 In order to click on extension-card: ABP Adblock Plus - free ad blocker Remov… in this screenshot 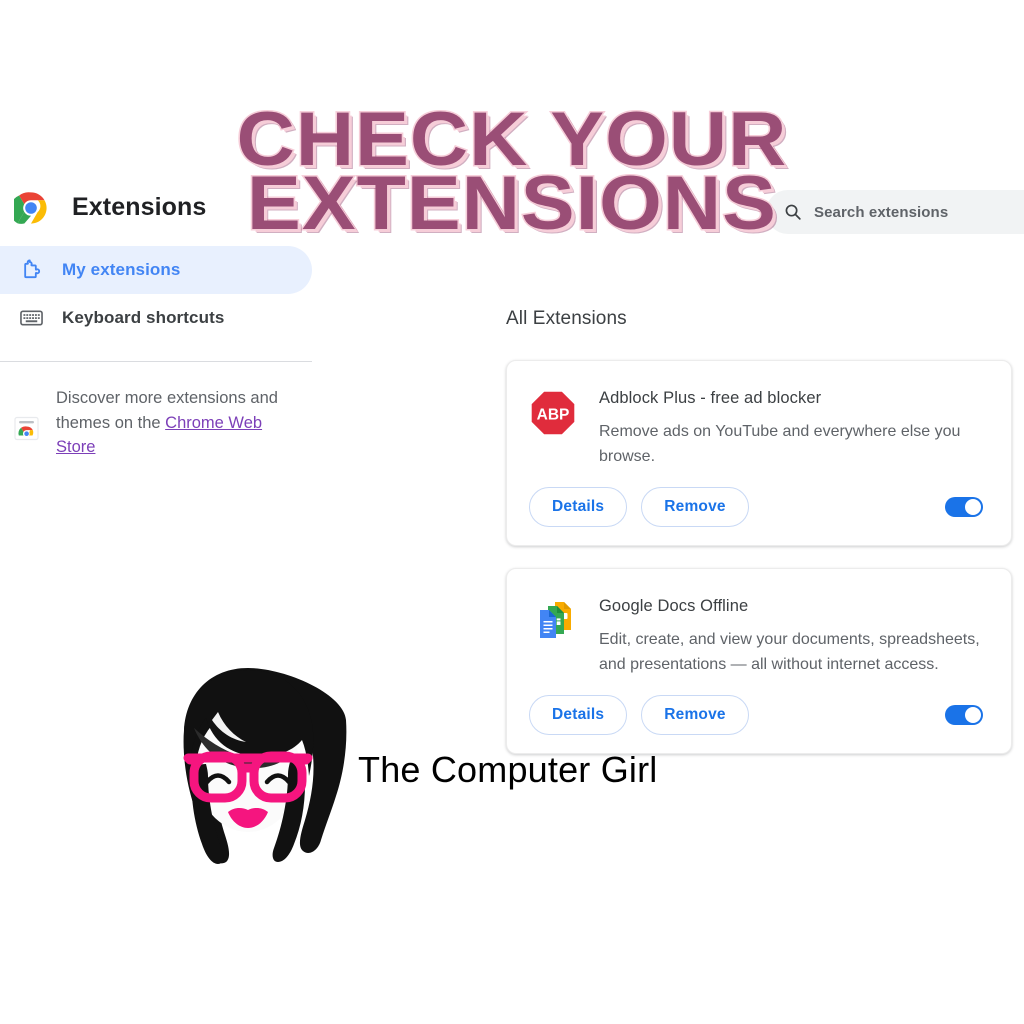, I will do `click(759, 453)`.